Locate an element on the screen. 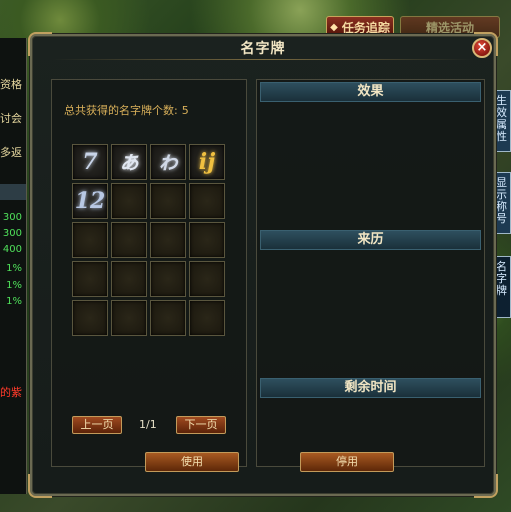 Image resolution: width=511 pixels, height=512 pixels. left-panel-text: 资格 is located at coordinates (11, 84).